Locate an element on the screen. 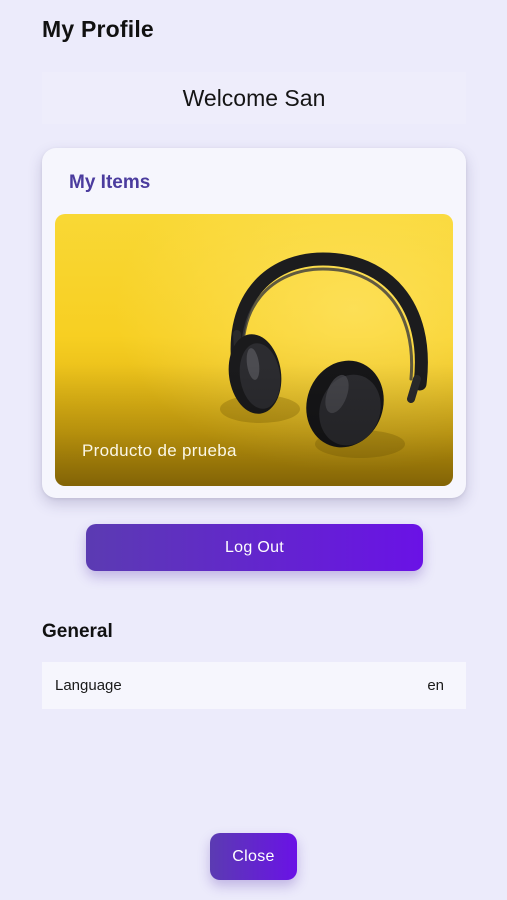  language-value: en is located at coordinates (435, 685).